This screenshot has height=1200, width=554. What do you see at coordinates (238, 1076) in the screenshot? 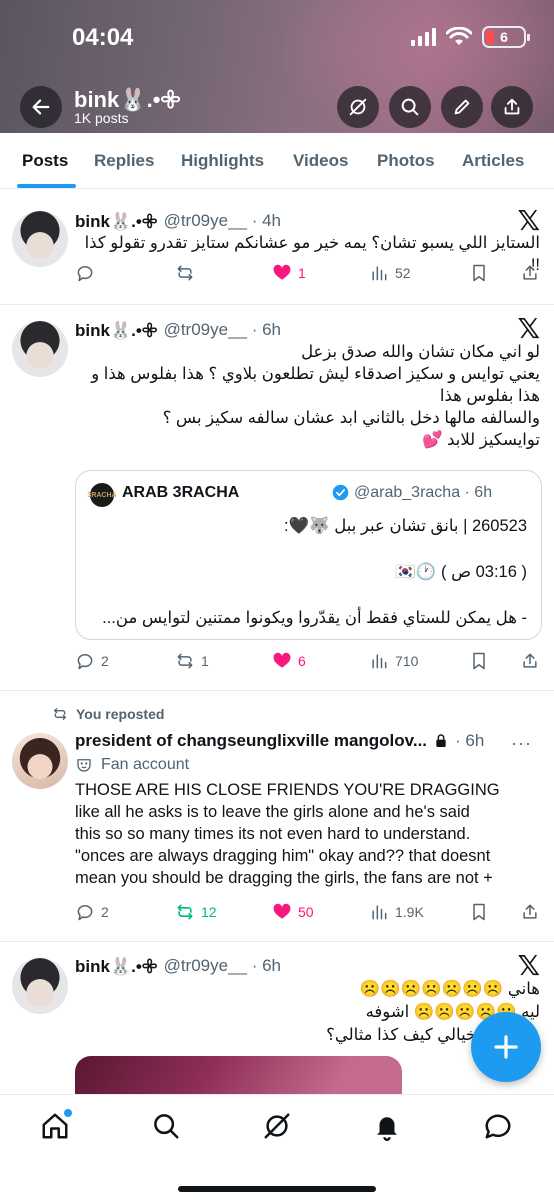
I see `tweet-media-image` at bounding box center [238, 1076].